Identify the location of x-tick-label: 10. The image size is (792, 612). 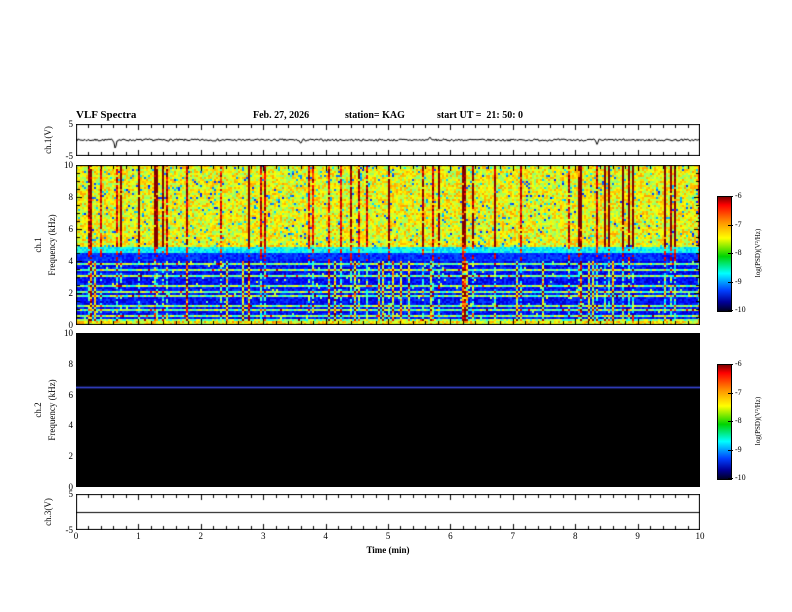
(700, 536).